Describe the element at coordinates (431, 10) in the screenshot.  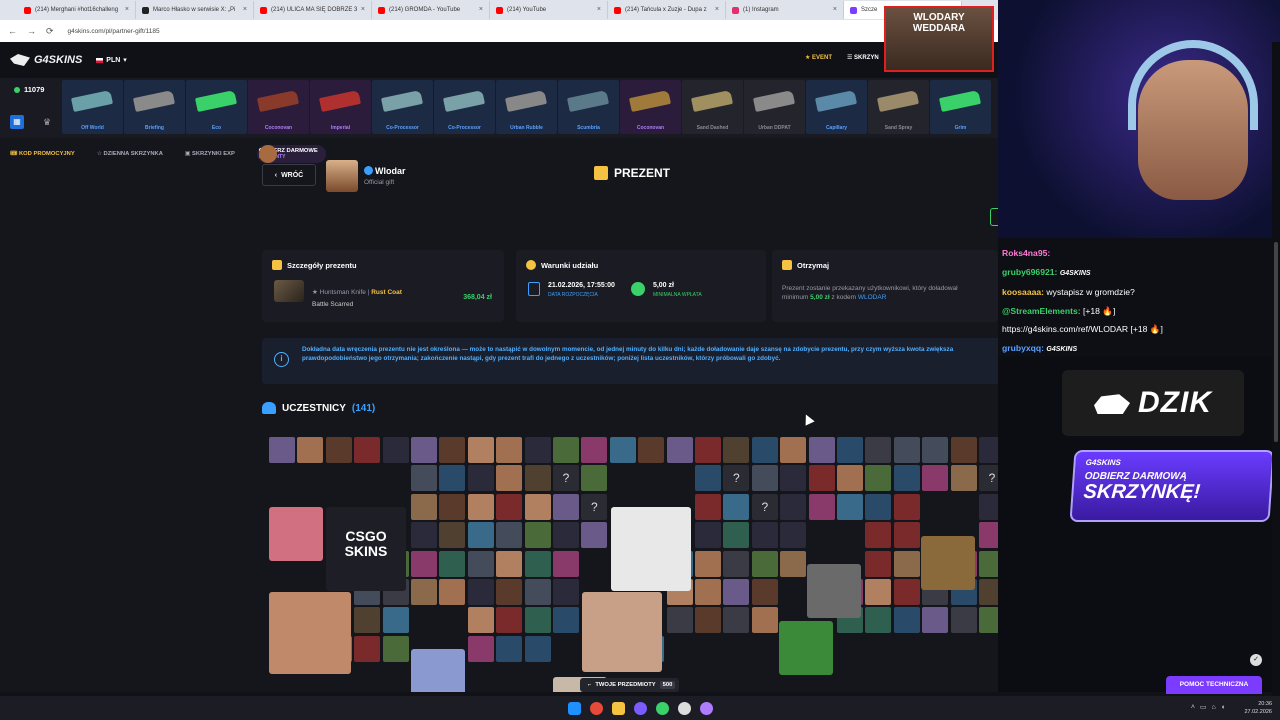
I see `browser-tab: (214) GROMDA - YouTube ×` at that location.